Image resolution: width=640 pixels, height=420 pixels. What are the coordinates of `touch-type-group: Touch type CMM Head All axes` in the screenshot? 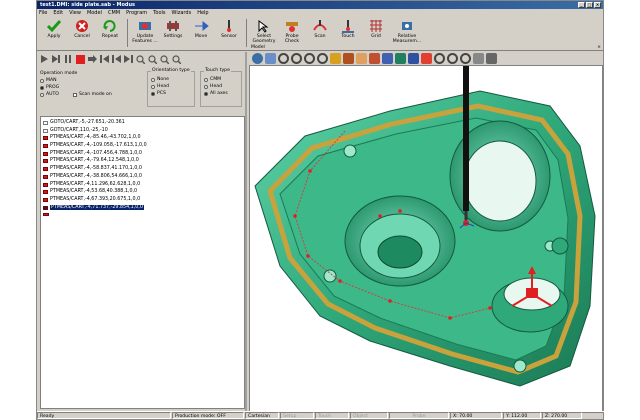 It's located at (221, 87).